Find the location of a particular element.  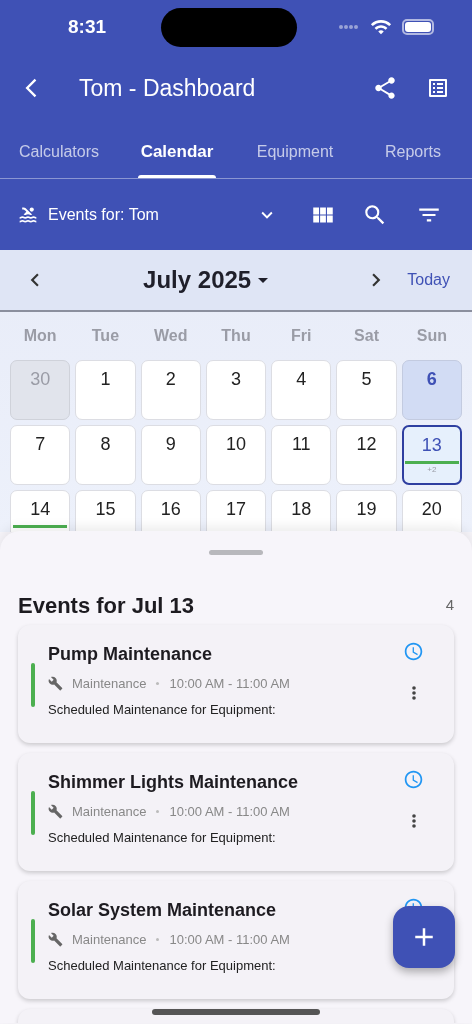

tab: Equipment is located at coordinates (295, 152).